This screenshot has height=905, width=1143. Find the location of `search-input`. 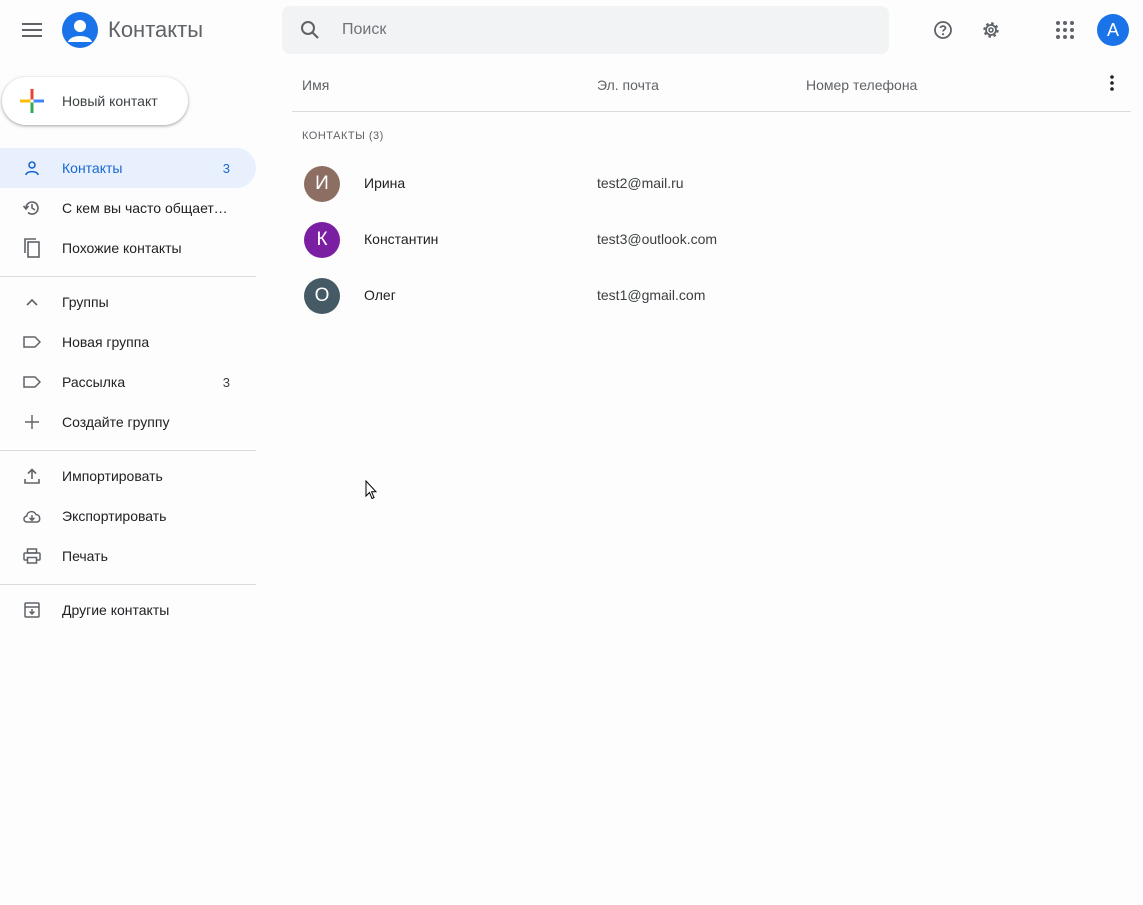

search-input is located at coordinates (613, 30).